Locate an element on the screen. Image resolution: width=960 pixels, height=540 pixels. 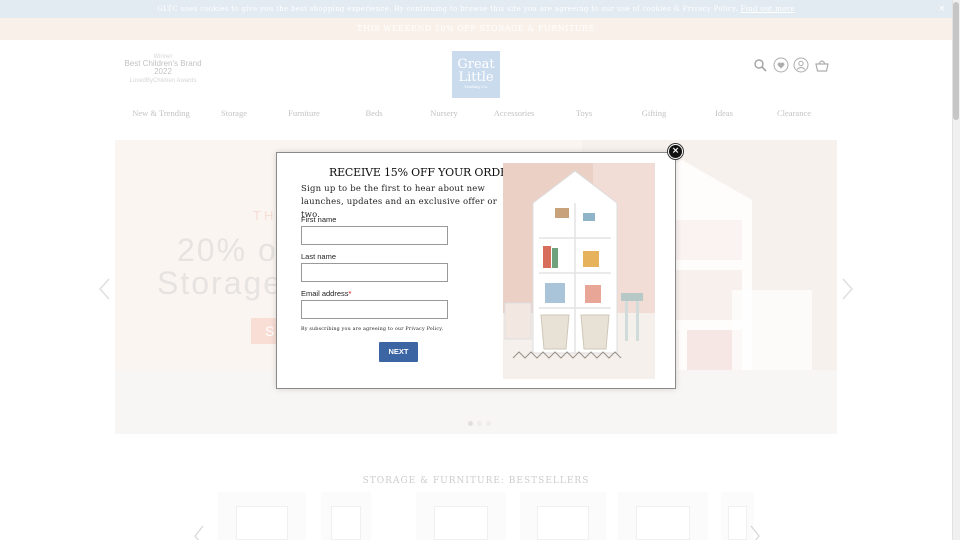
scrollbar-thumb is located at coordinates (956, 61).